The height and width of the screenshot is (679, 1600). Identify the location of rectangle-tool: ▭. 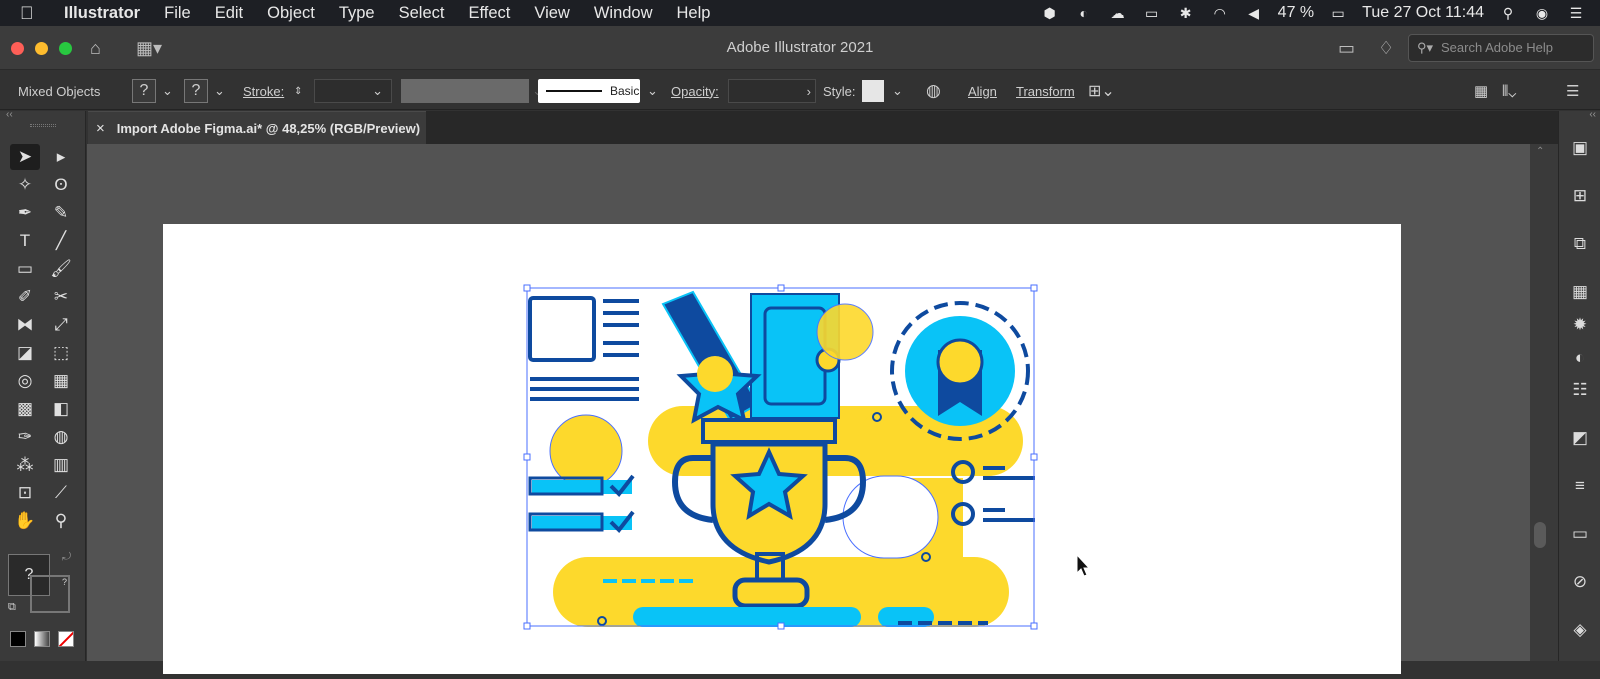
(25, 269).